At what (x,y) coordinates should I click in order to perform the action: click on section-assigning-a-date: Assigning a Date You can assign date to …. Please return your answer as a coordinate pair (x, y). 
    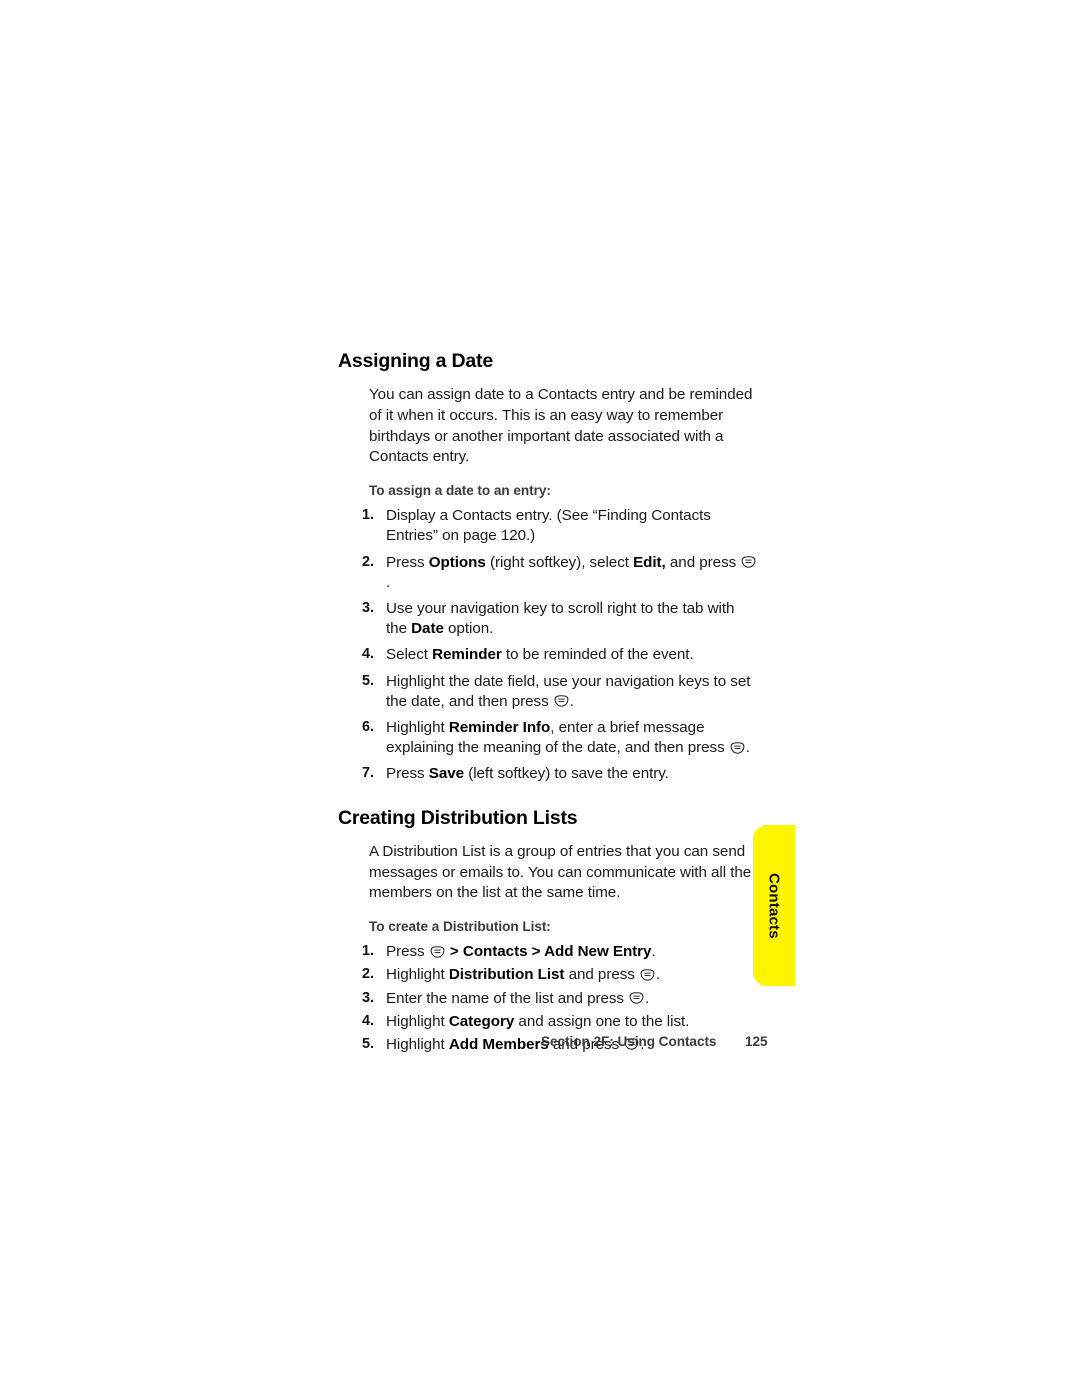
    Looking at the image, I should click on (548, 567).